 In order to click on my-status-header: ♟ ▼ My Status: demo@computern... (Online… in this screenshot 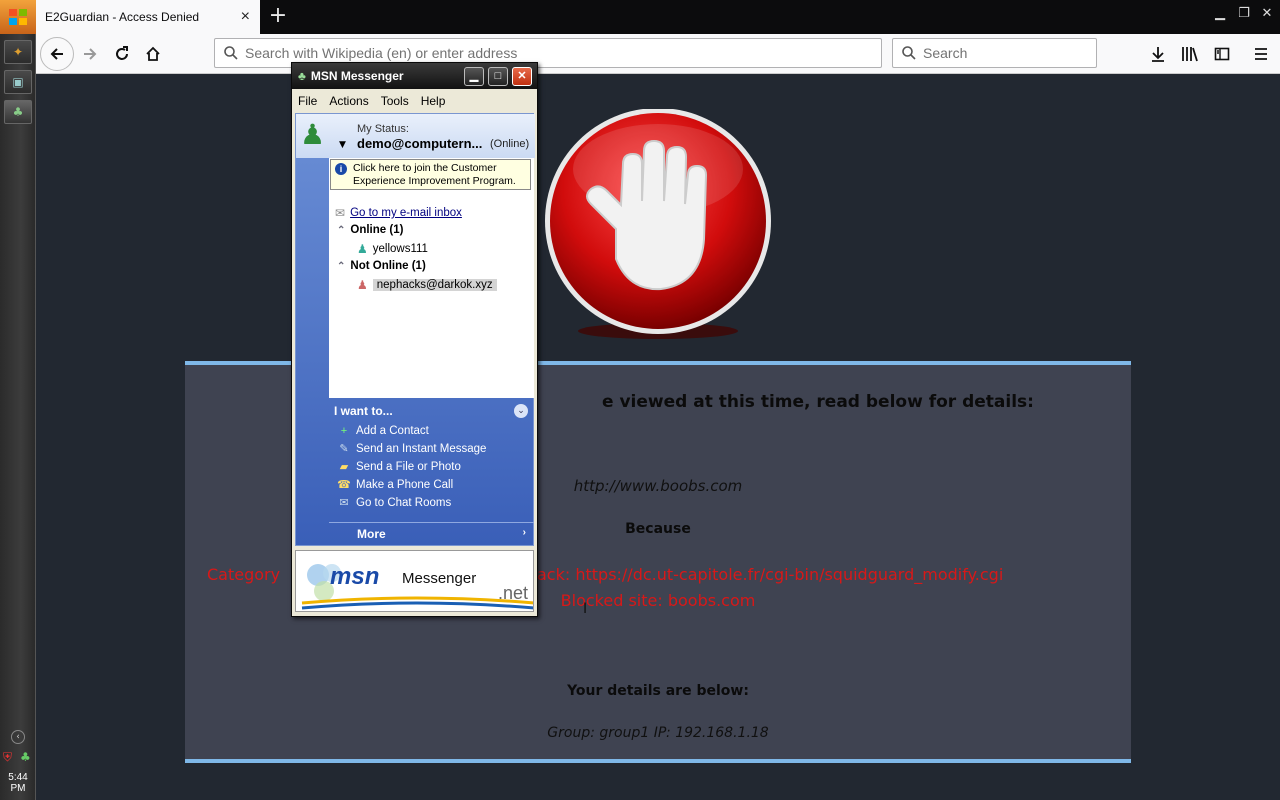, I will do `click(415, 136)`.